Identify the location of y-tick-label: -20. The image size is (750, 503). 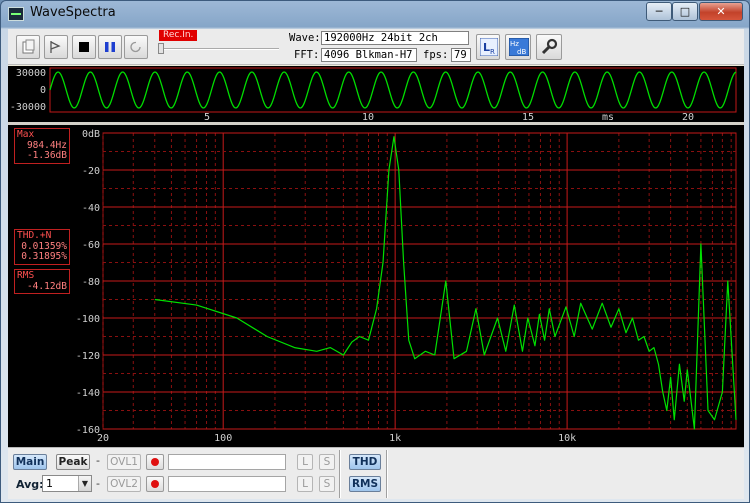
(91, 171).